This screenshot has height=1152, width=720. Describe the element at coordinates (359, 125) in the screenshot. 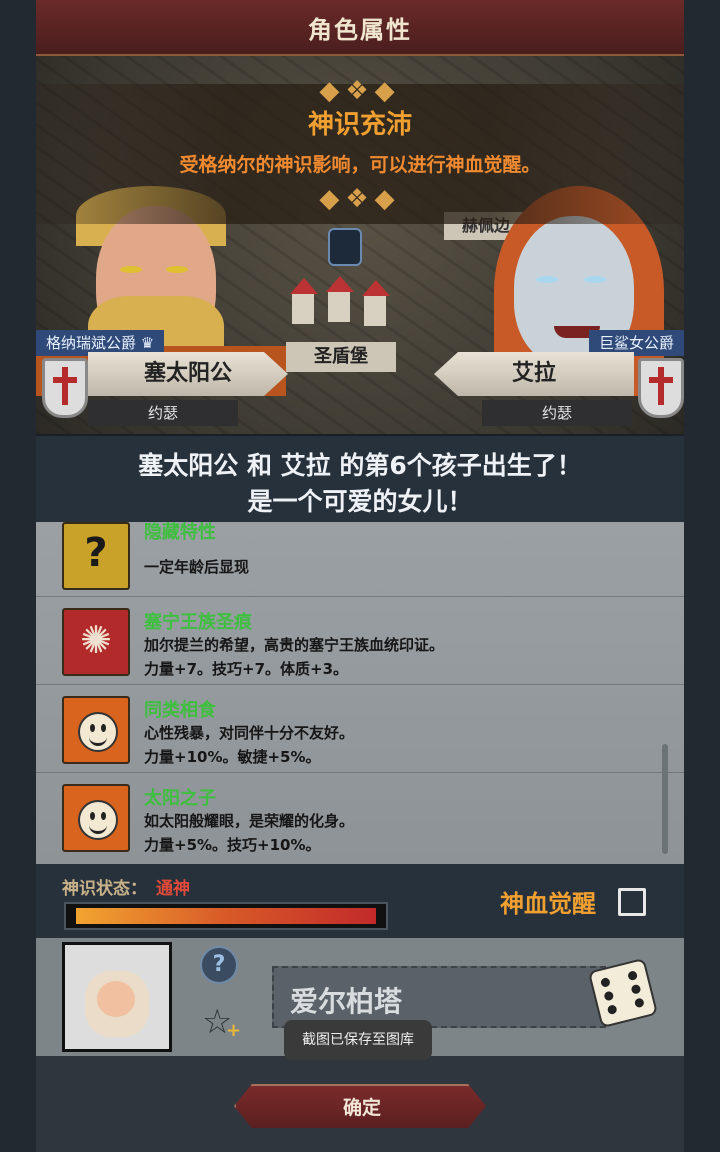

I see `event-title: 神识充沛` at that location.